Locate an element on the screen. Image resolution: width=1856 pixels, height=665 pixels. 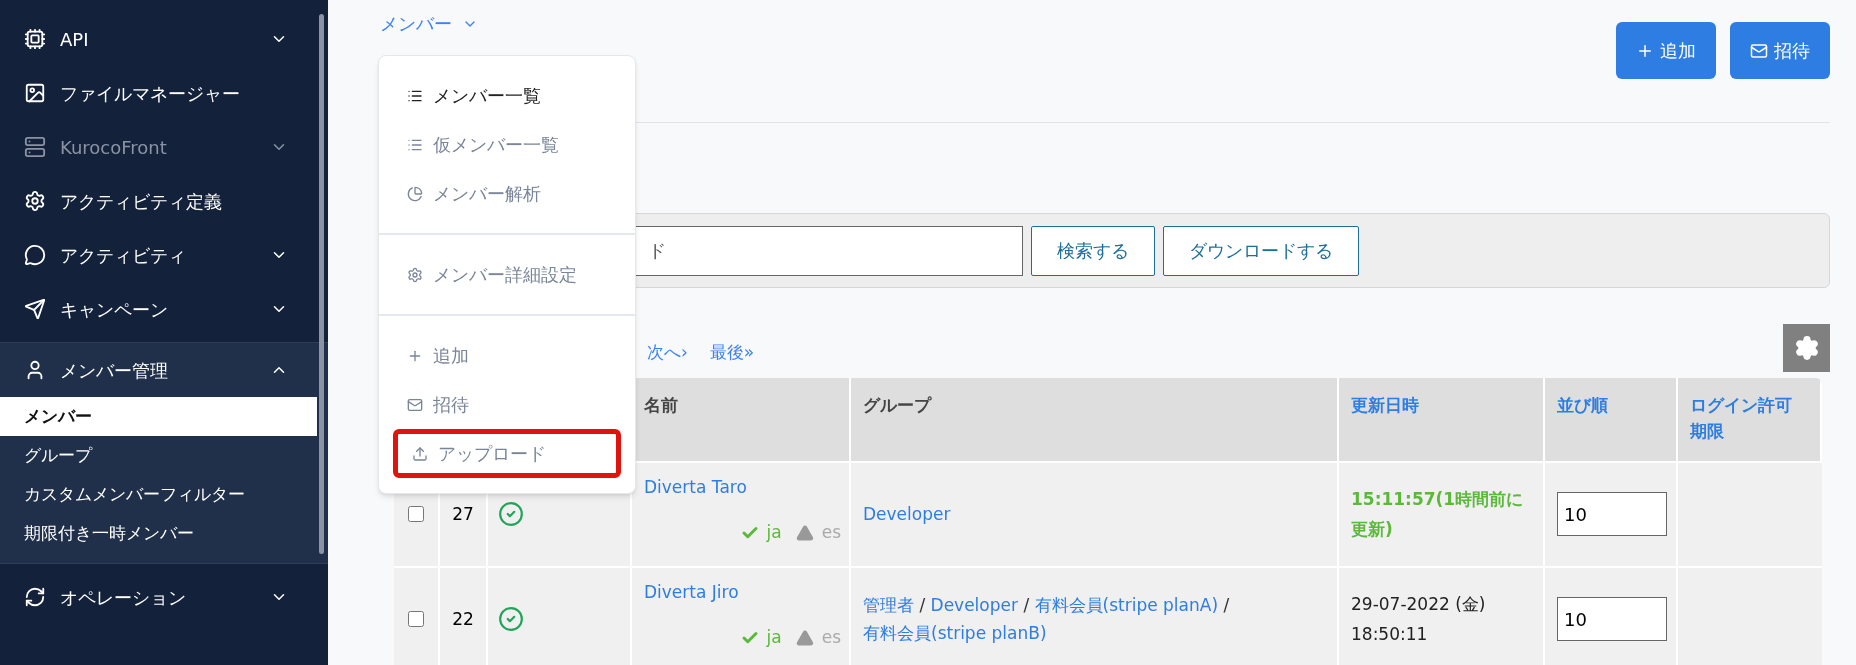
updated-time: 29-07-2022 (金) 18:50:11 is located at coordinates (1419, 620).